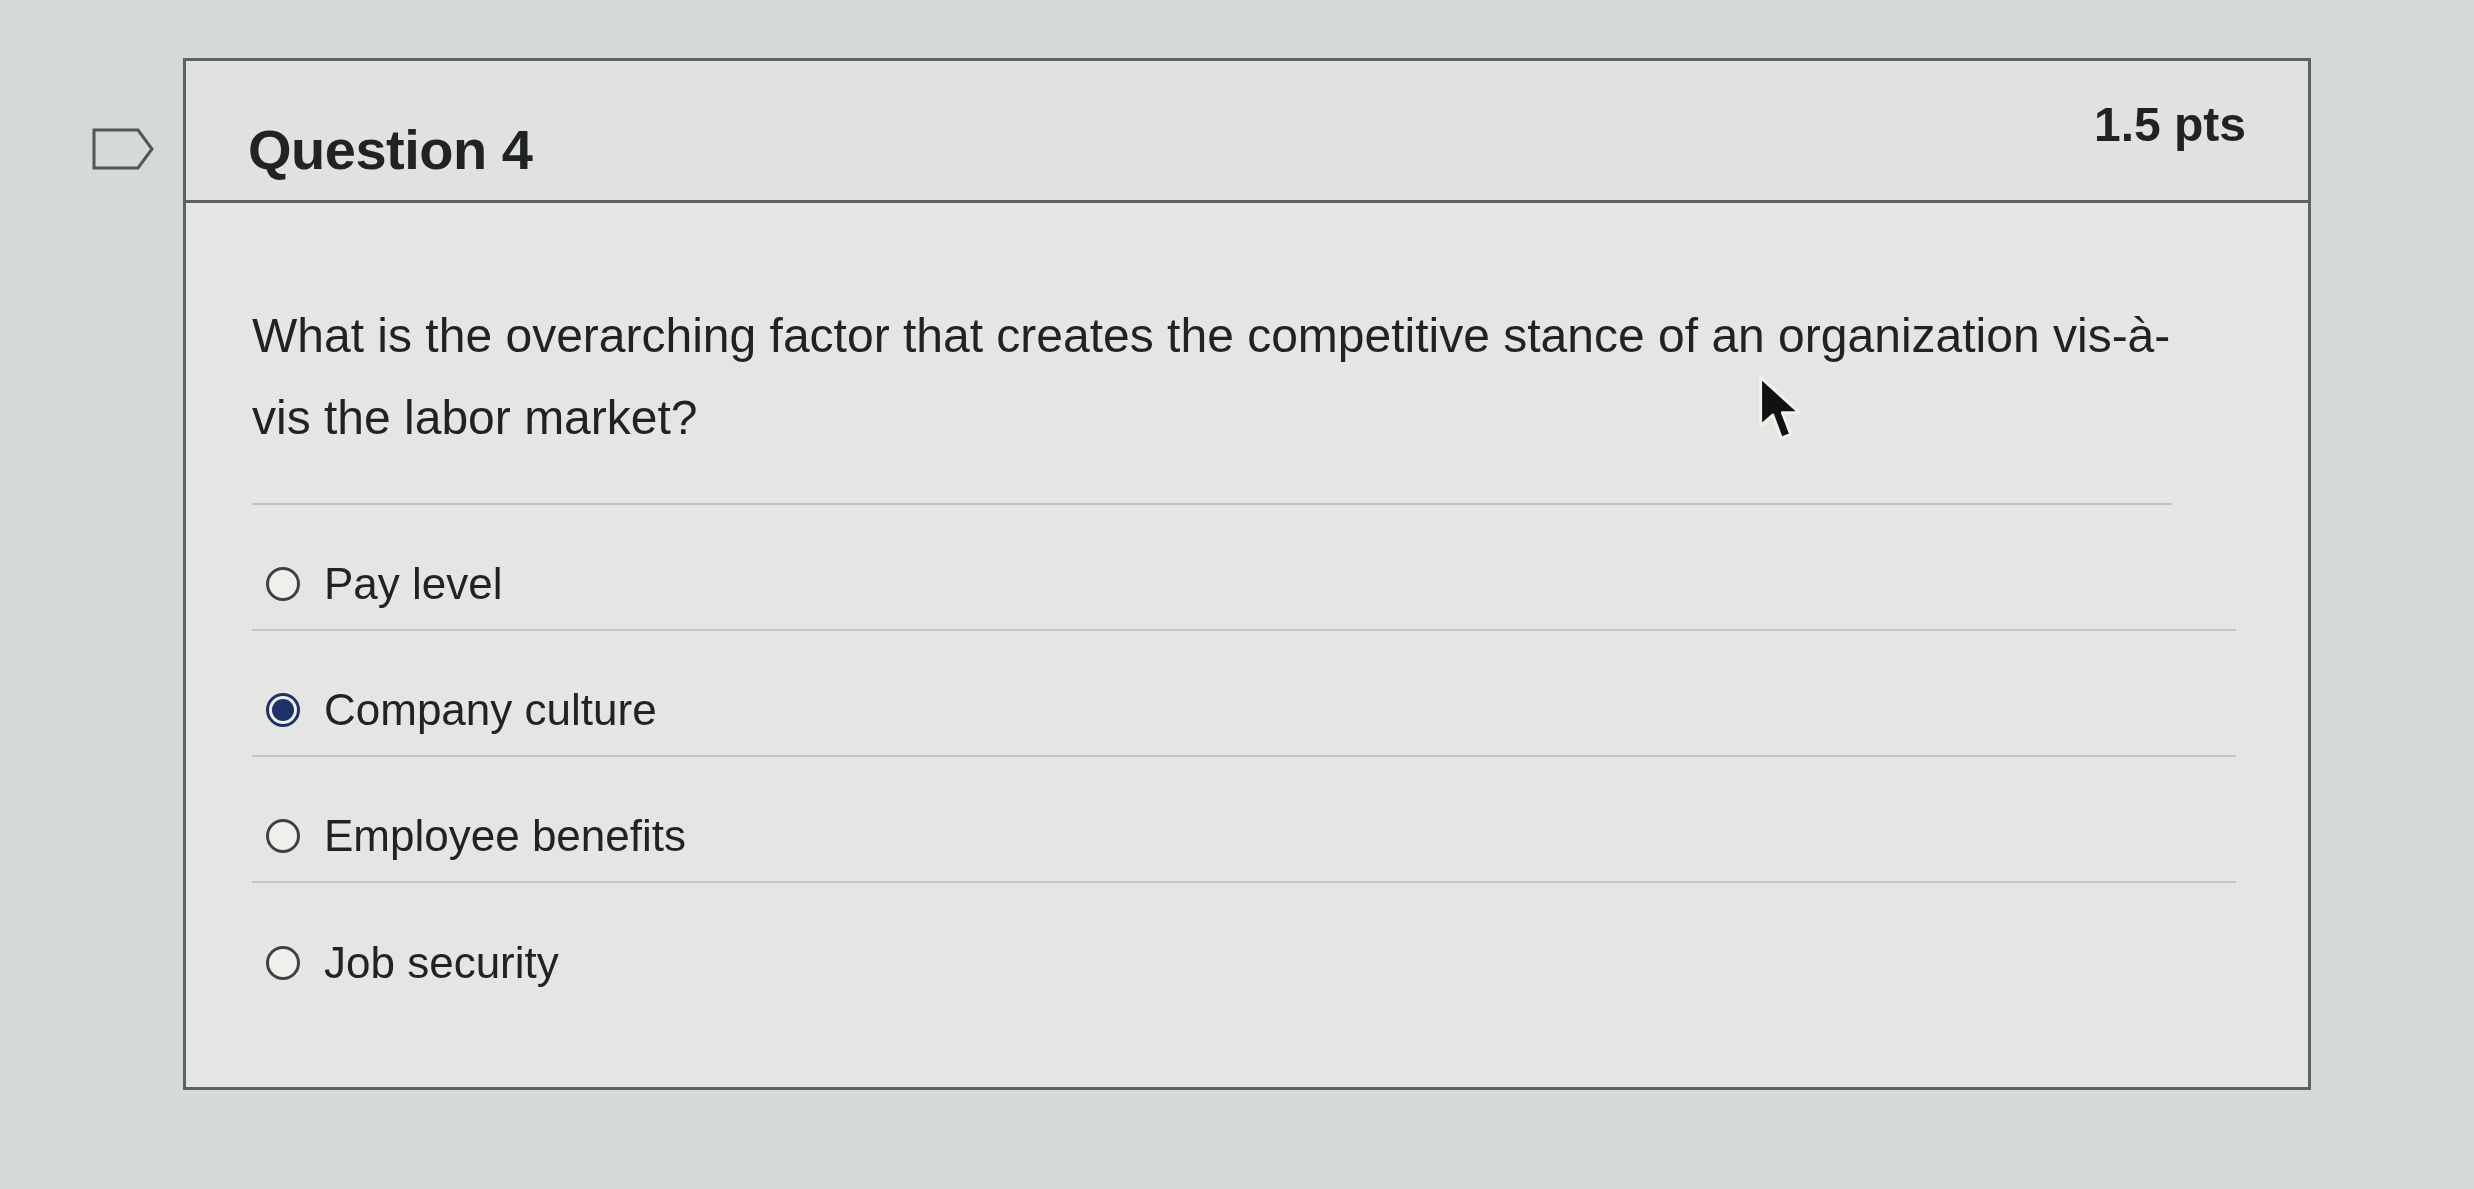 The width and height of the screenshot is (2474, 1189). Describe the element at coordinates (390, 150) in the screenshot. I see `question-title: Question 4` at that location.